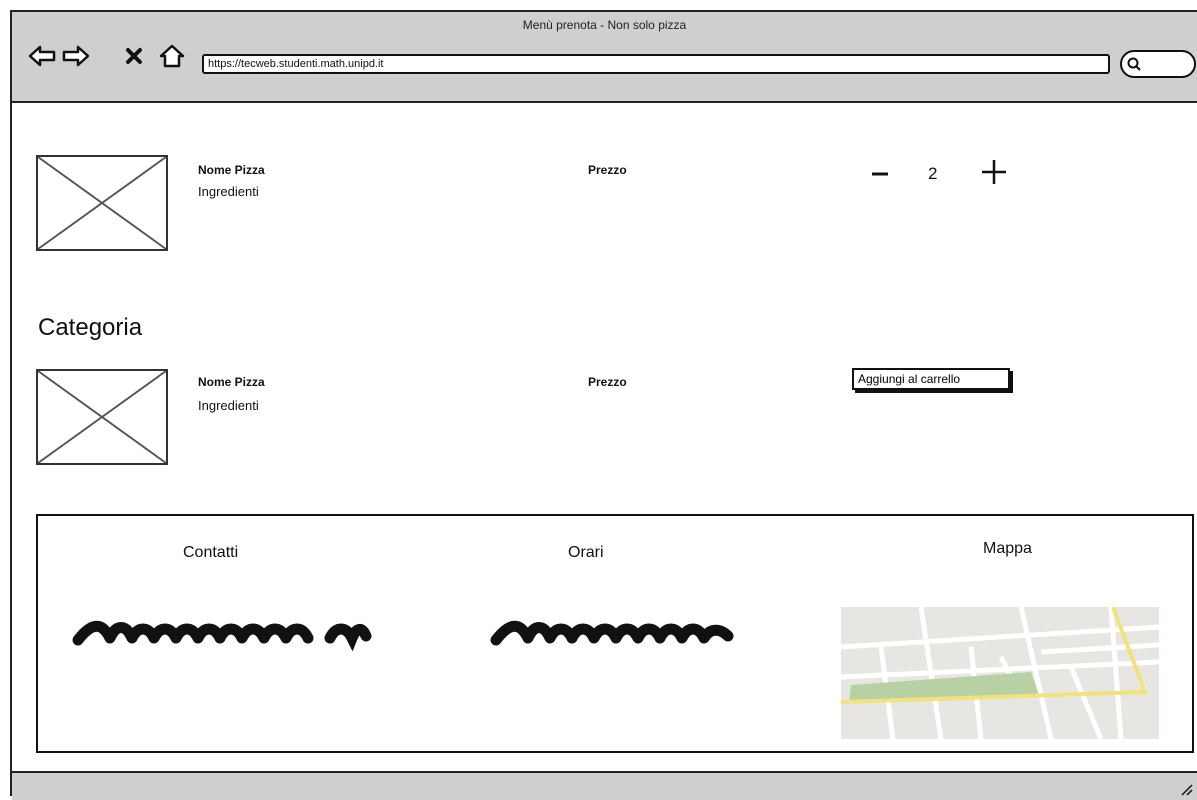  Describe the element at coordinates (76, 56) in the screenshot. I see `forward-arrow-icon` at that location.